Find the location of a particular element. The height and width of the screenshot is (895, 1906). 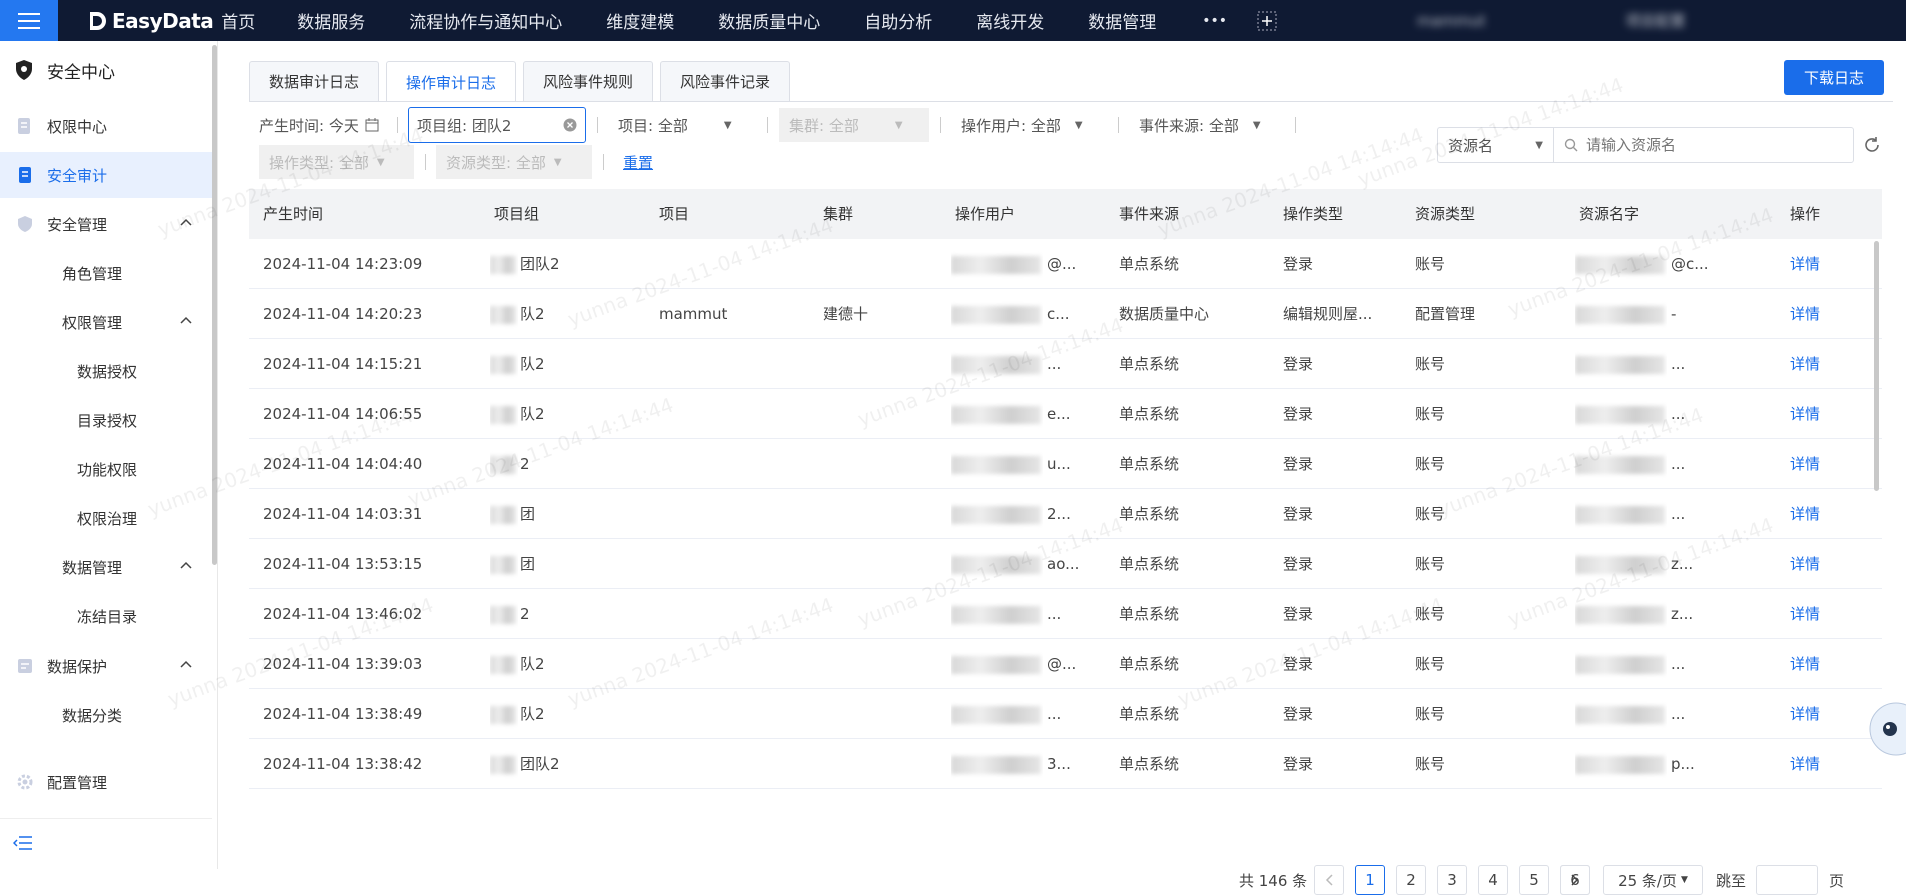

download-log-button: 下载日志 is located at coordinates (1834, 77).